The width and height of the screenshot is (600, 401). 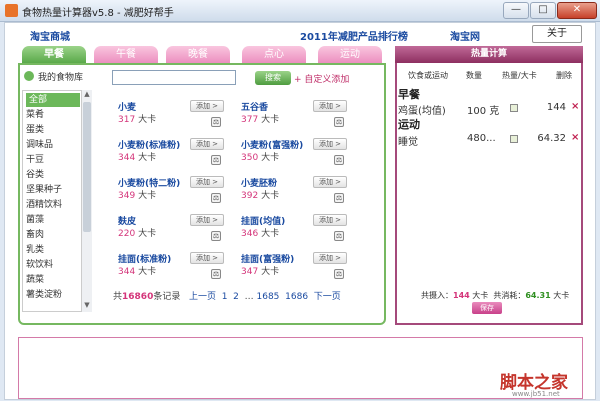 What do you see at coordinates (321, 78) in the screenshot?
I see `custom-add-link: + 自定义添加` at bounding box center [321, 78].